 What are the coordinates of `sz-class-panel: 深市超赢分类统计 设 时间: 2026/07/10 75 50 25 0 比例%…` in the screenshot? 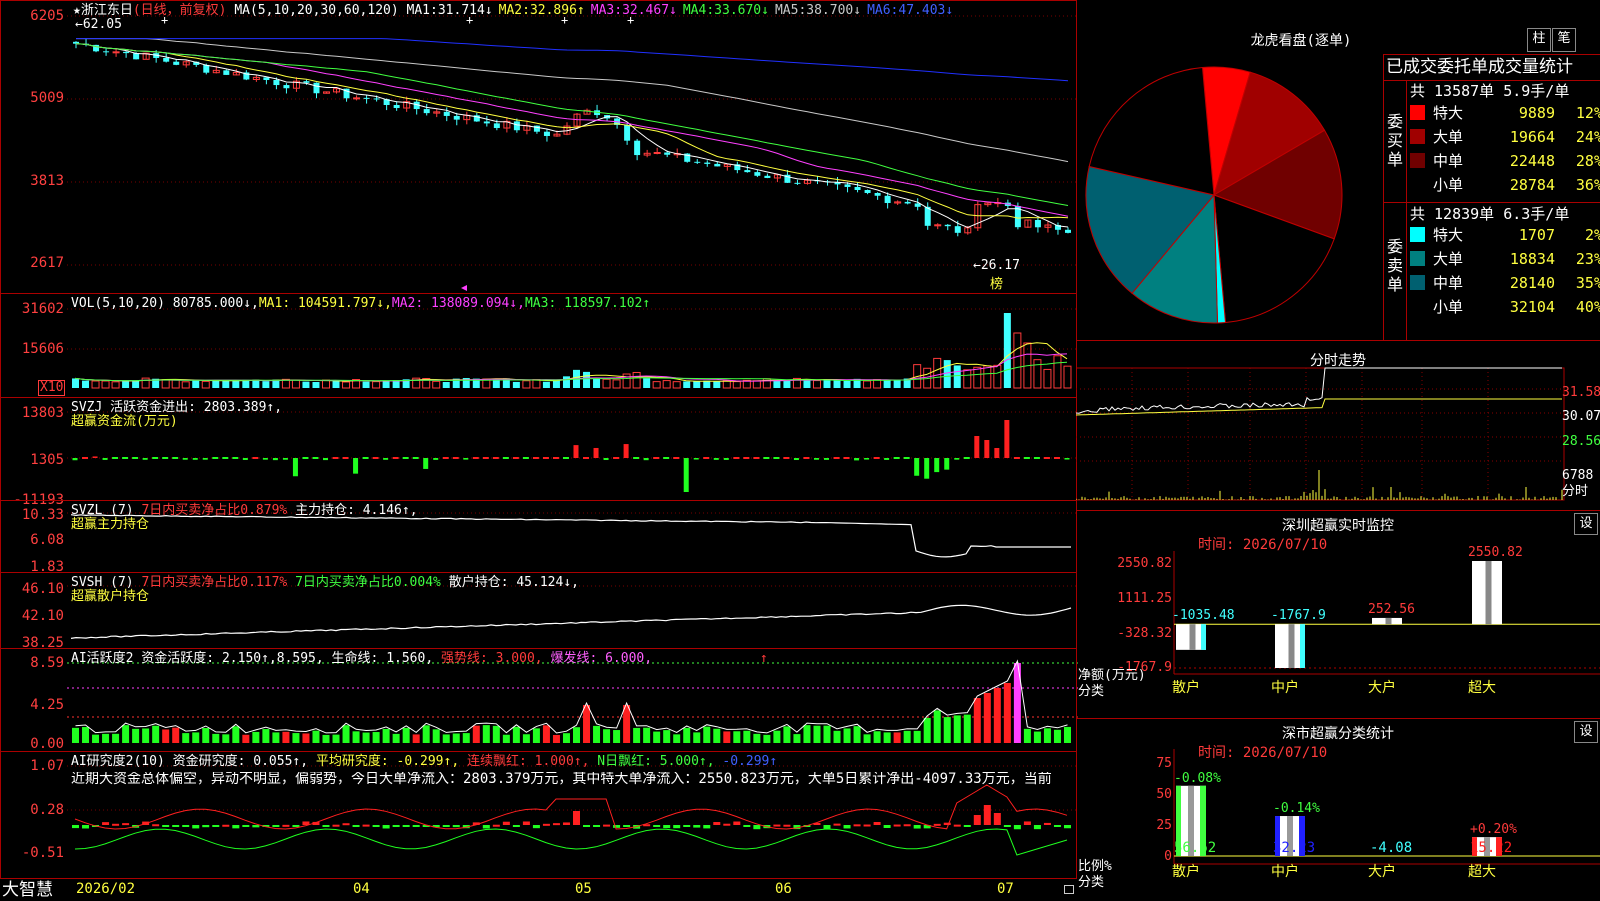 It's located at (1338, 809).